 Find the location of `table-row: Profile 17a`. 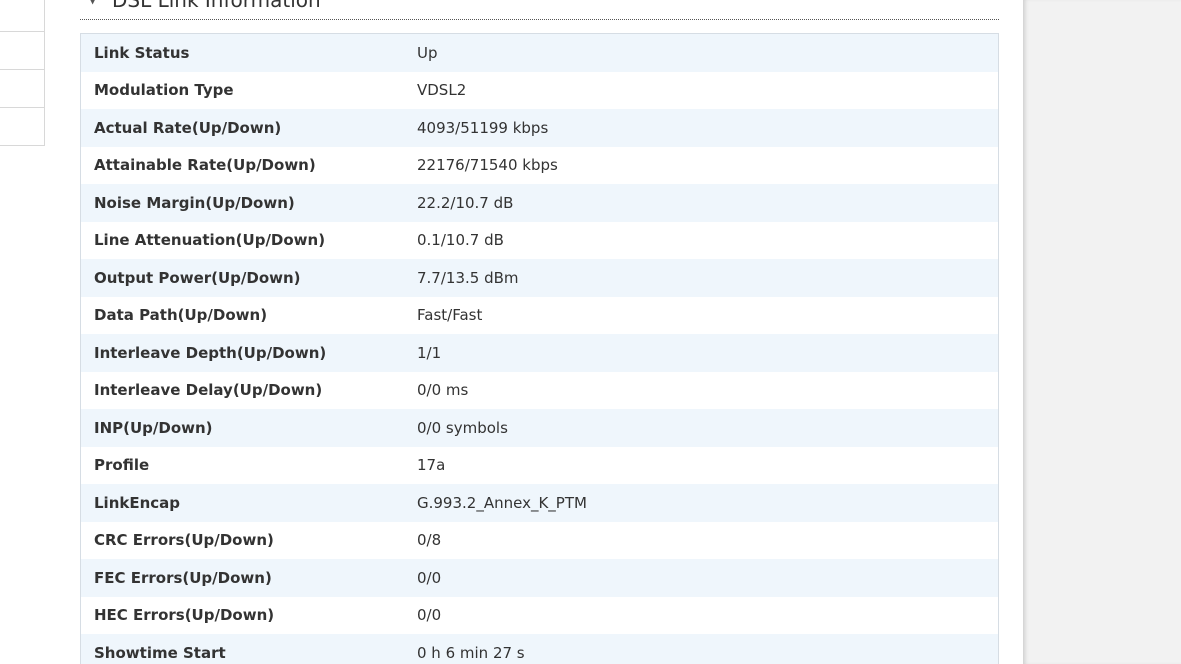

table-row: Profile 17a is located at coordinates (539, 465).